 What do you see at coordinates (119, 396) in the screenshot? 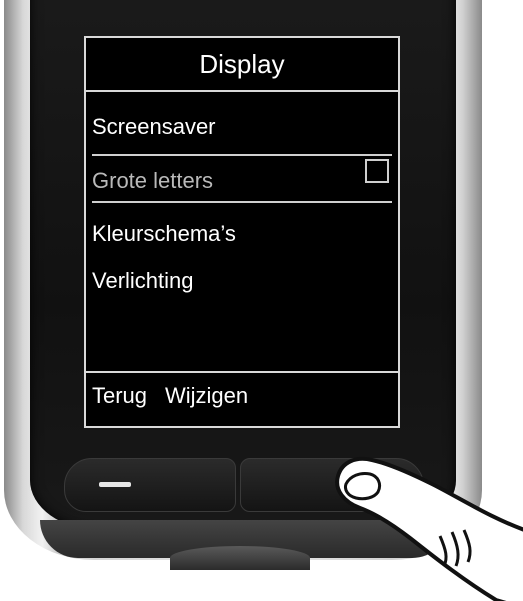
I see `softkey-terug-label: Terug` at bounding box center [119, 396].